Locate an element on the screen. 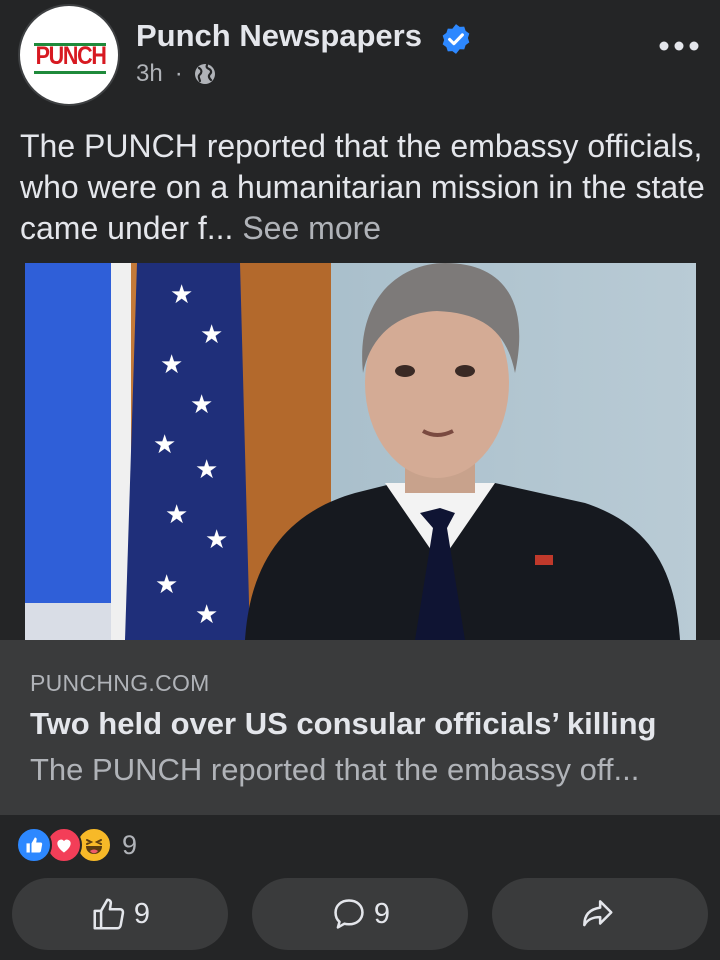 This screenshot has width=720, height=960. avatar-stripe-bottom is located at coordinates (70, 72).